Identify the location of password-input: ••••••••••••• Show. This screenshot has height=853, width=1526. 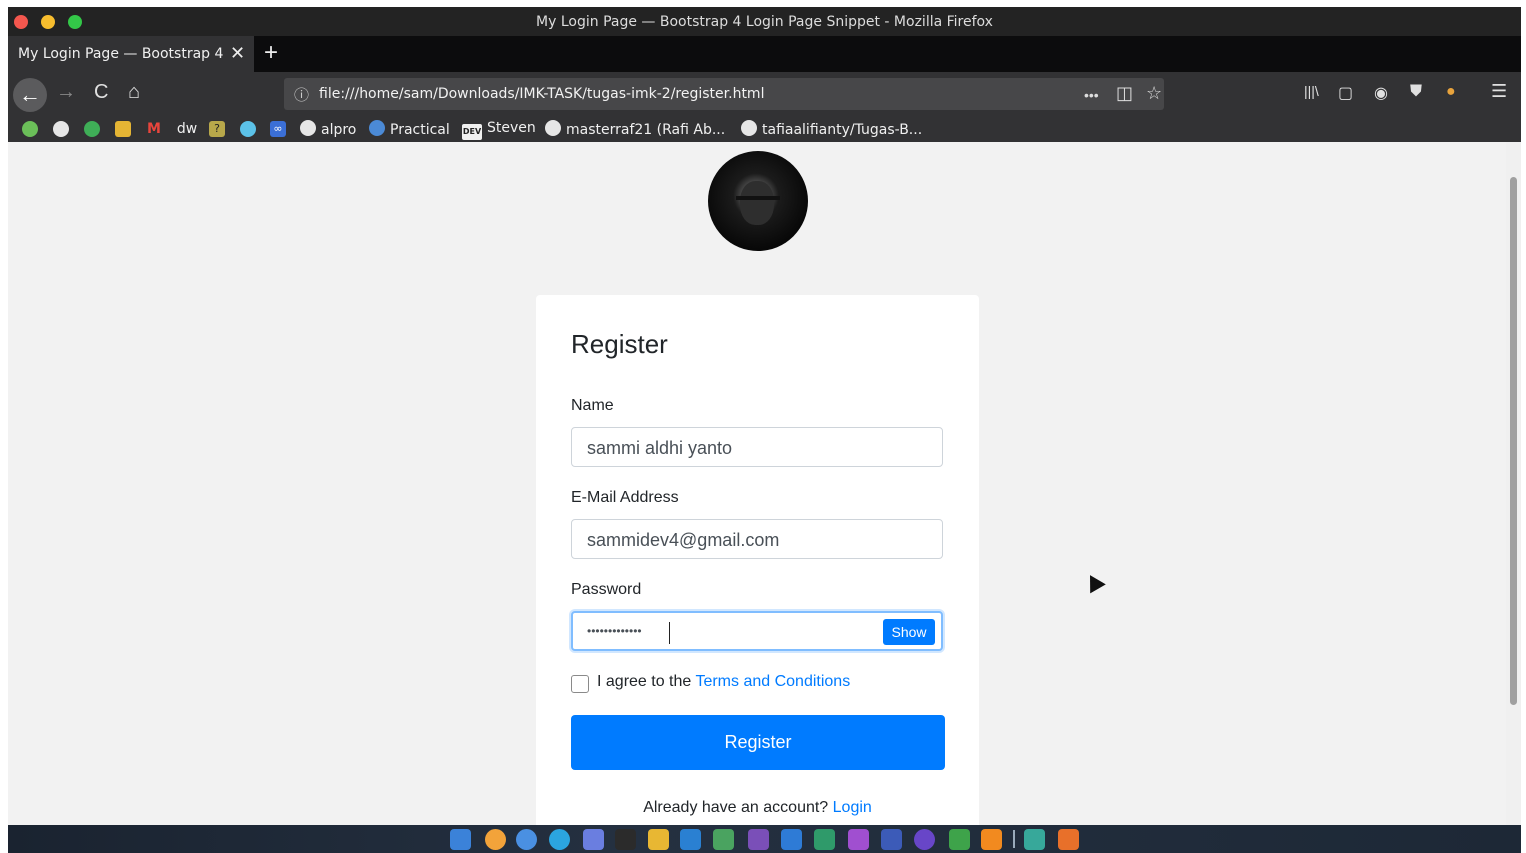
(757, 631).